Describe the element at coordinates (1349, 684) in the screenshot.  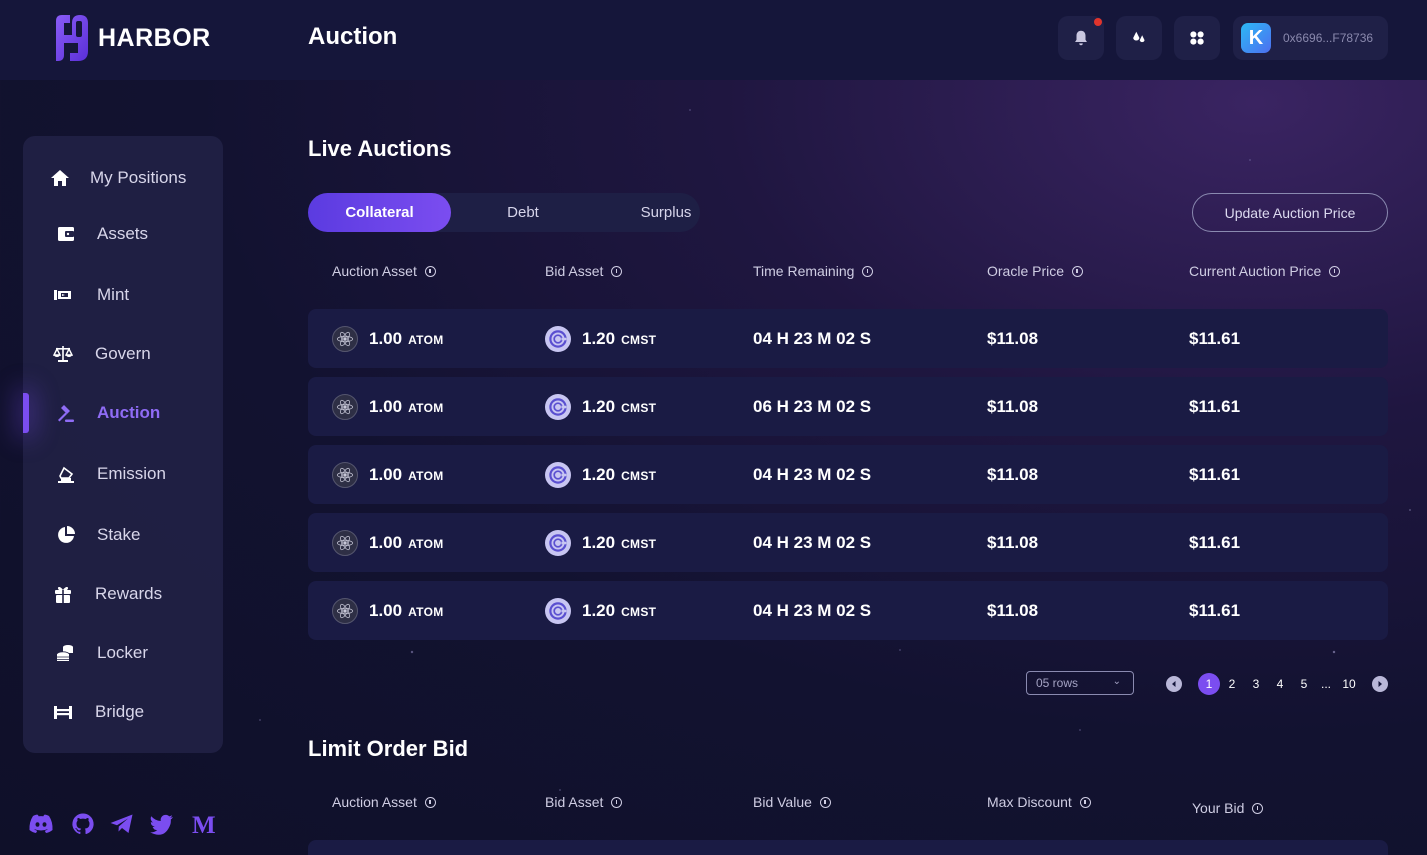
I see `page-10: 10` at that location.